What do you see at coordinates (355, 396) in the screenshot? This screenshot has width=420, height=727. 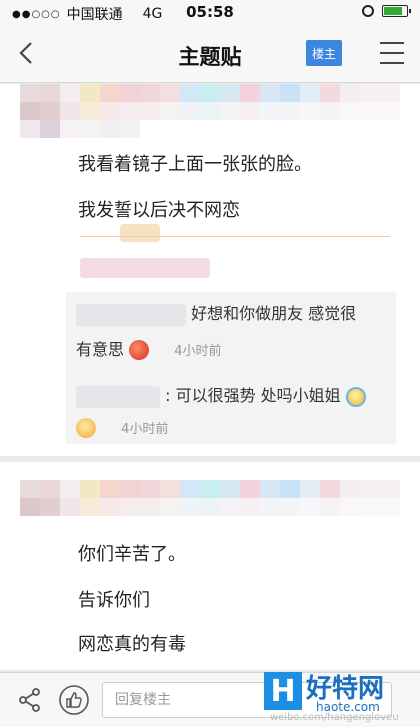 I see `laughing-emoji-icon` at bounding box center [355, 396].